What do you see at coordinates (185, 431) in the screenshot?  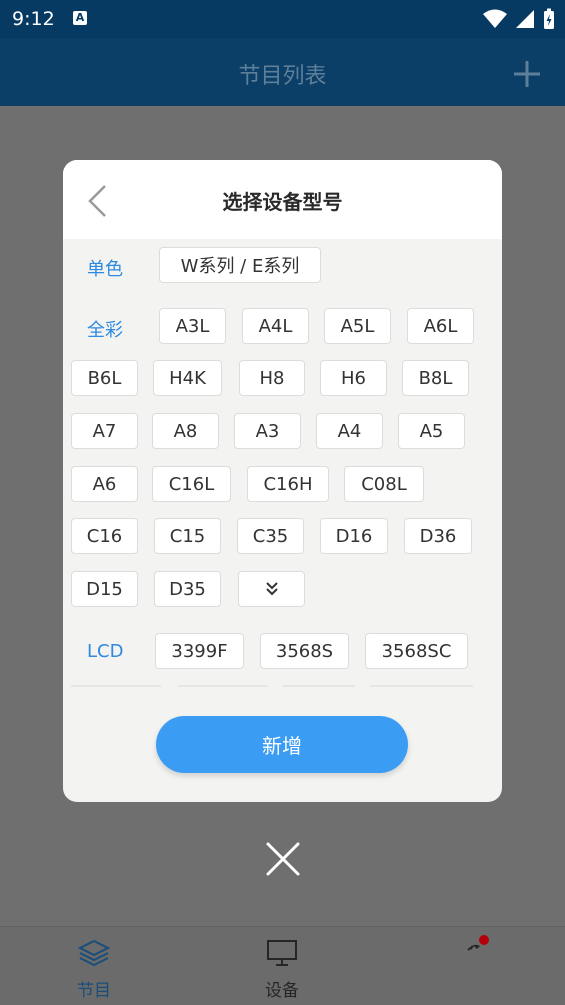 I see `chip-a8: A8` at bounding box center [185, 431].